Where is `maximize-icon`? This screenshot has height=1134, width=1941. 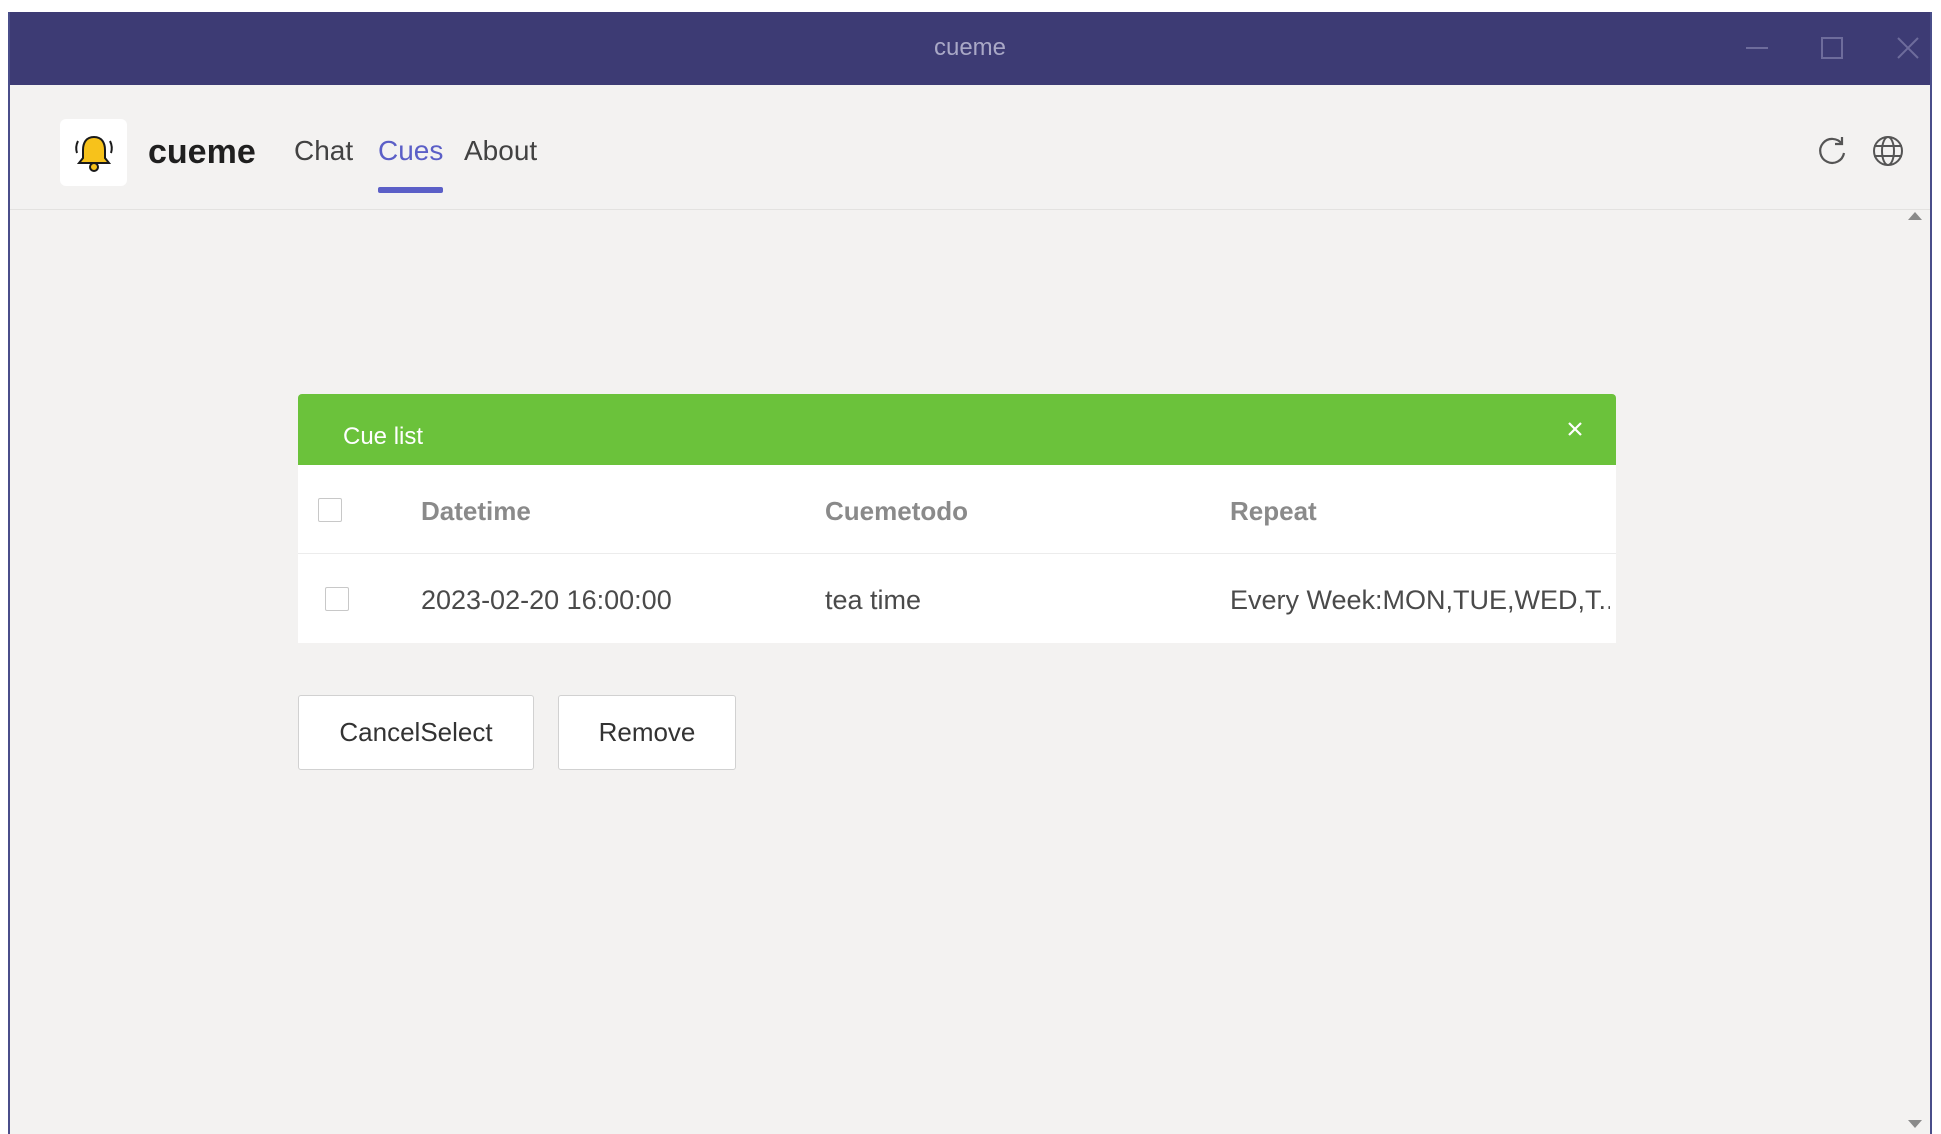
maximize-icon is located at coordinates (1832, 48).